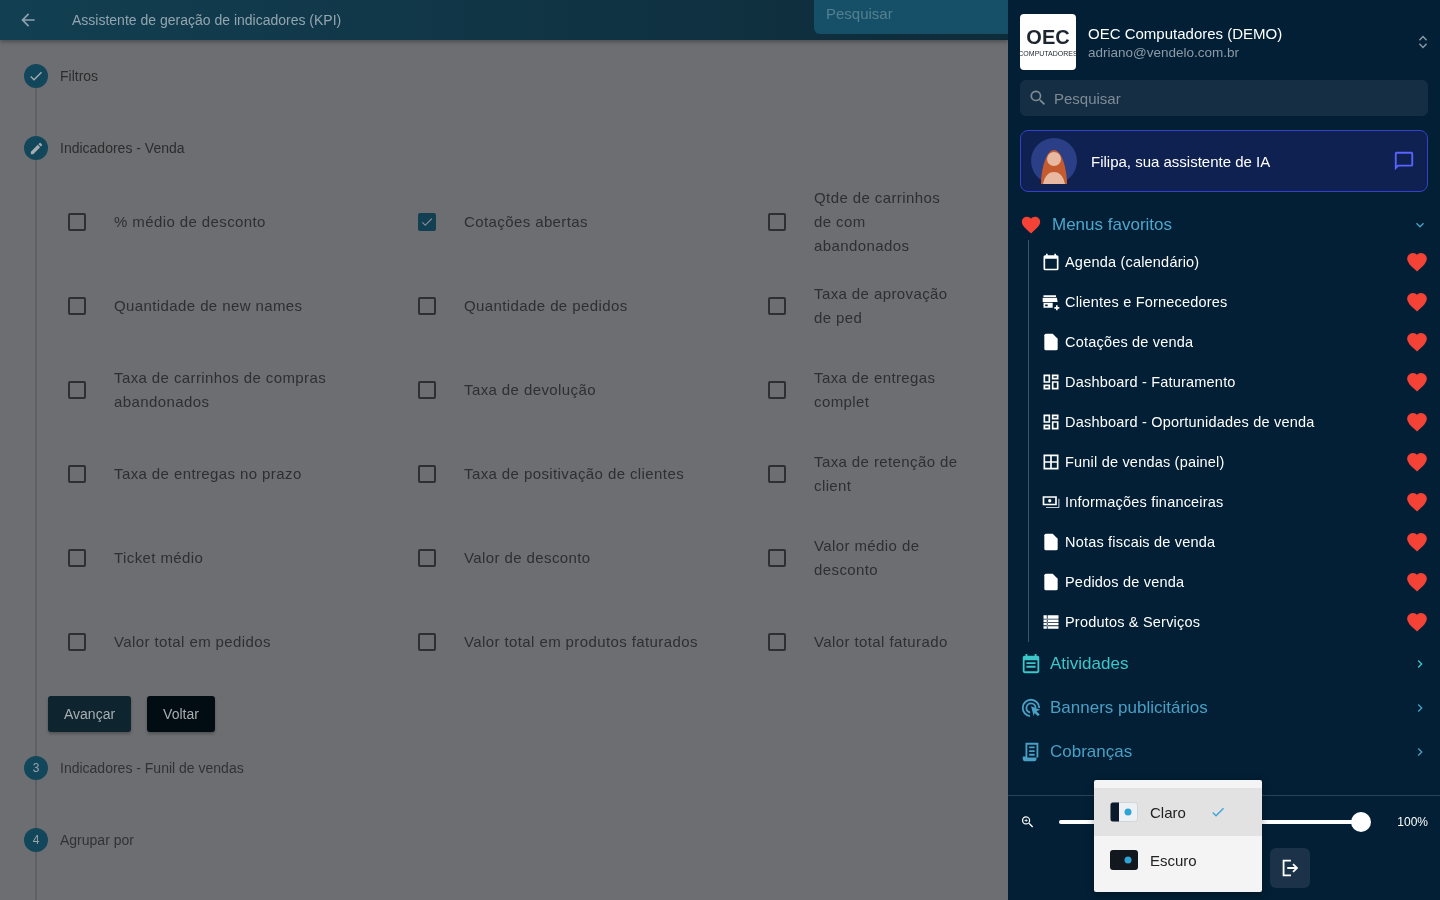  Describe the element at coordinates (1228, 622) in the screenshot. I see `favorite-menu-item: Produtos & Serviços` at that location.